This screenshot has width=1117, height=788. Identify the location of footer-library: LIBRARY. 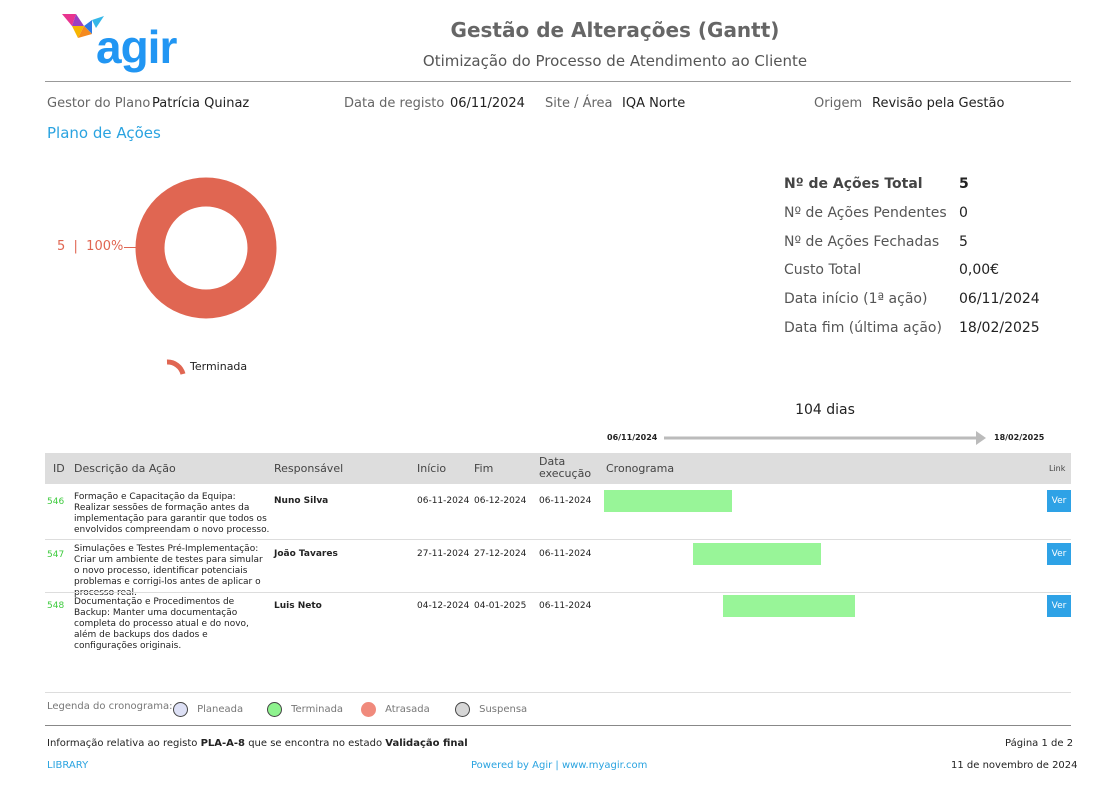
(68, 765).